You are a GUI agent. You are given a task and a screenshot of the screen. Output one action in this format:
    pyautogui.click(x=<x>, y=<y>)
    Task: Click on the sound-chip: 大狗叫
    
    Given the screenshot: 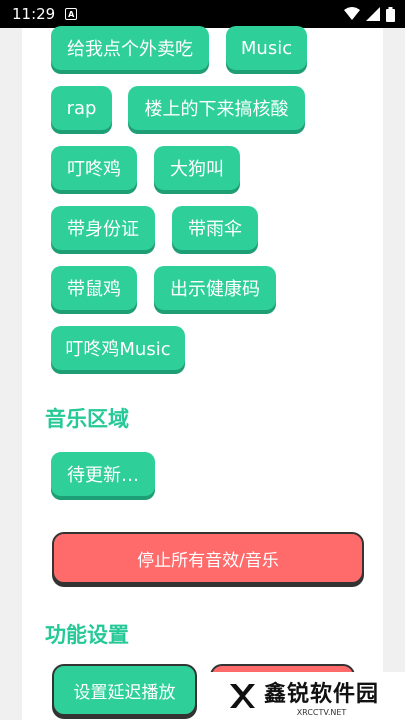 What is the action you would take?
    pyautogui.click(x=197, y=168)
    